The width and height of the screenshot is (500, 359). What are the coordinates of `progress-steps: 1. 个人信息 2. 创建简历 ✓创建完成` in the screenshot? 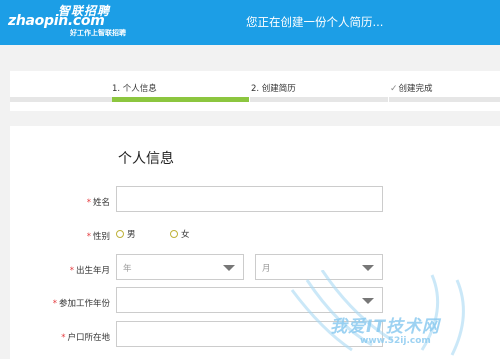 It's located at (255, 91).